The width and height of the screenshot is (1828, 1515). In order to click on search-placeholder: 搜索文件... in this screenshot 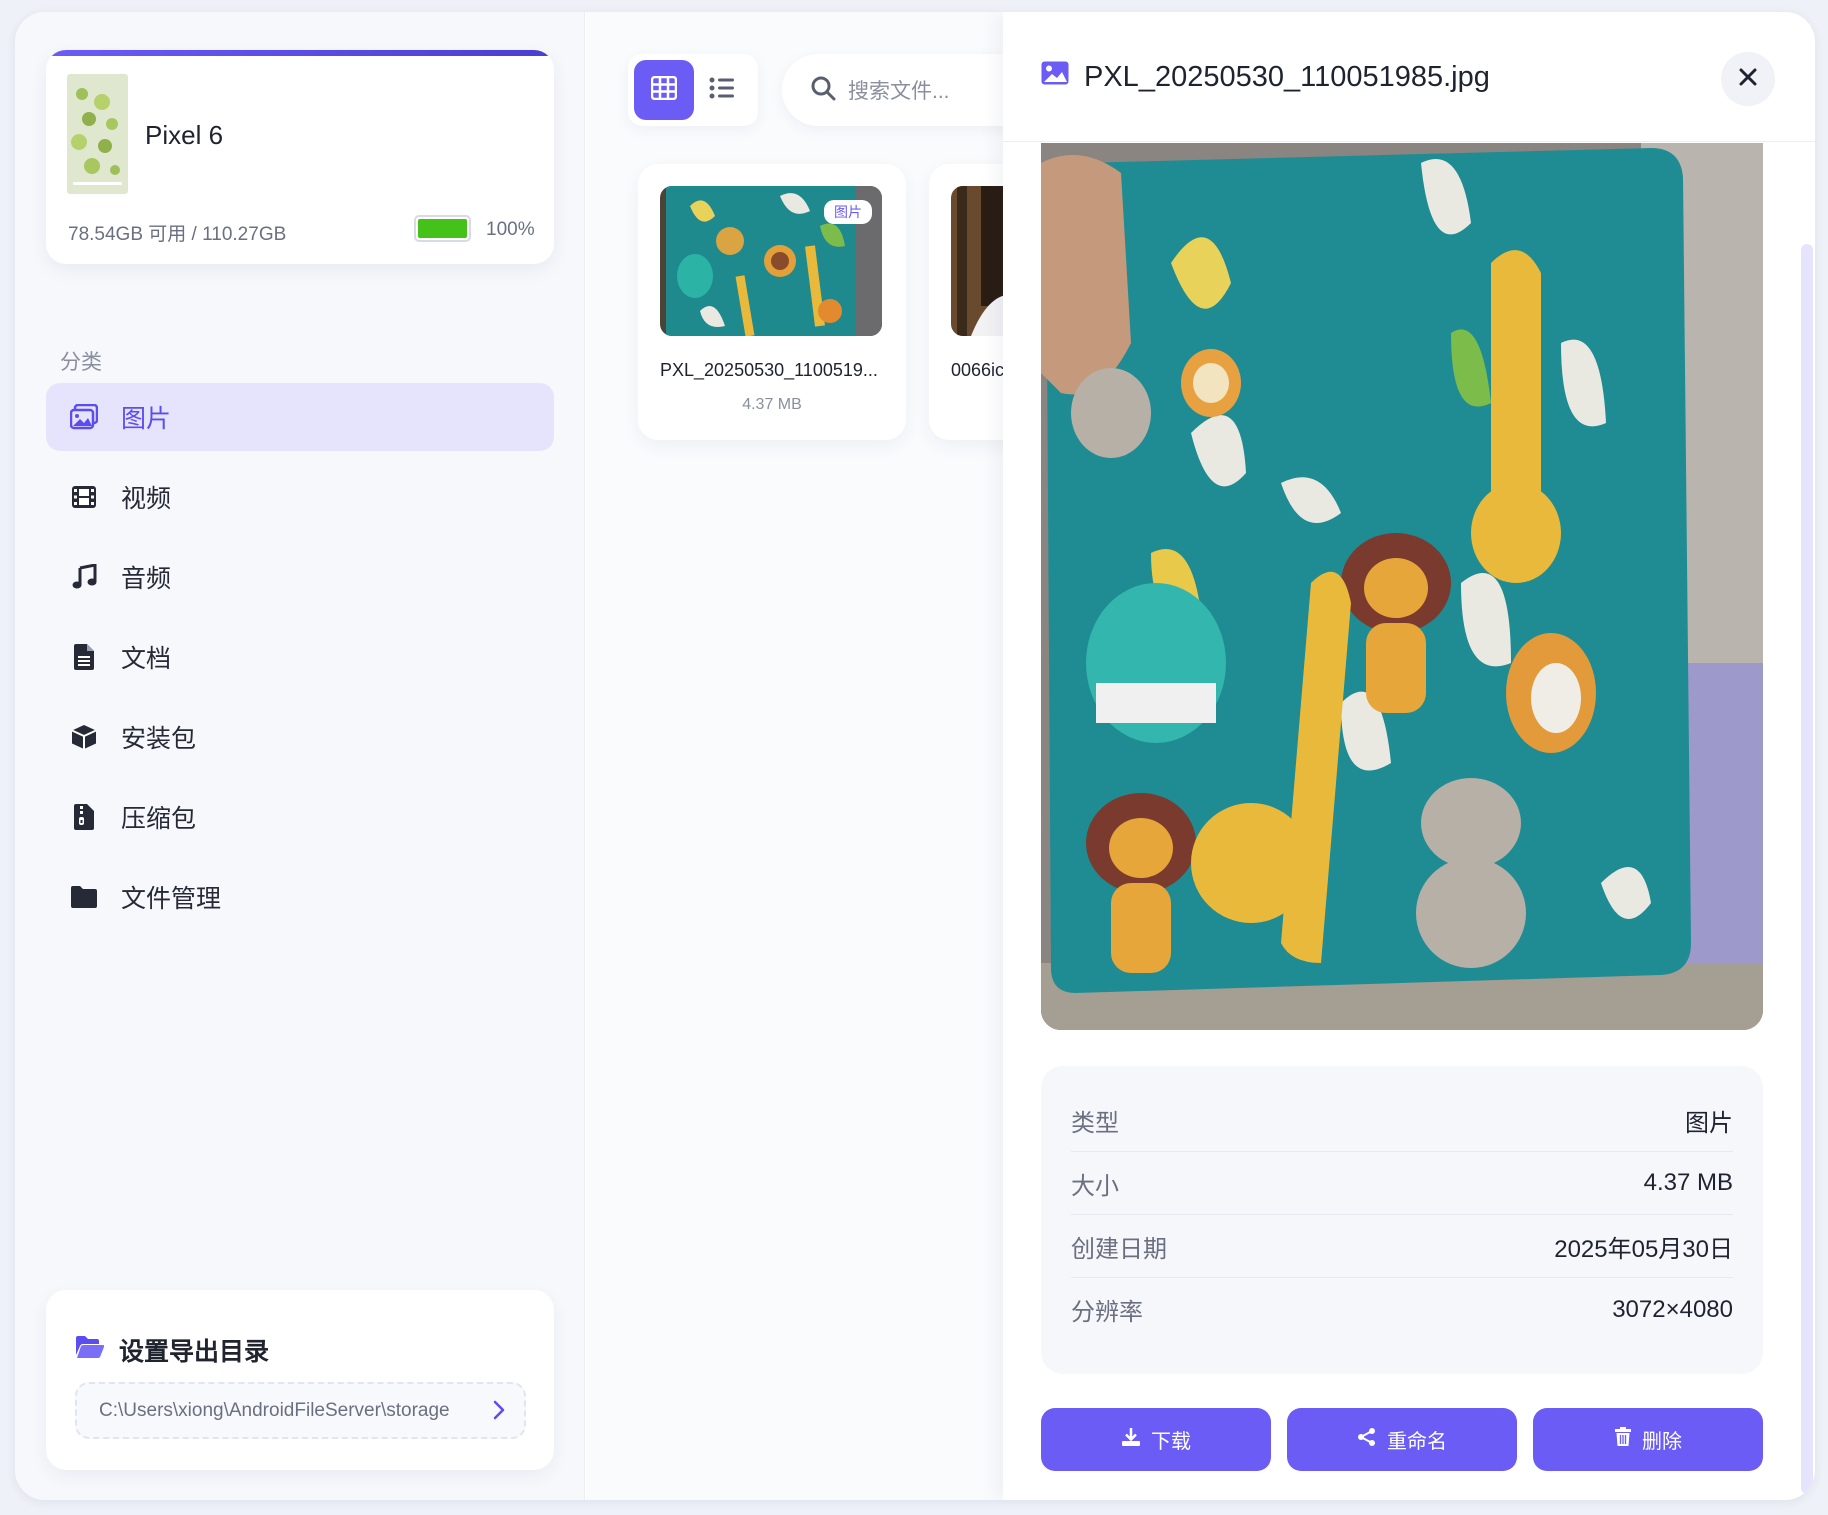, I will do `click(899, 91)`.